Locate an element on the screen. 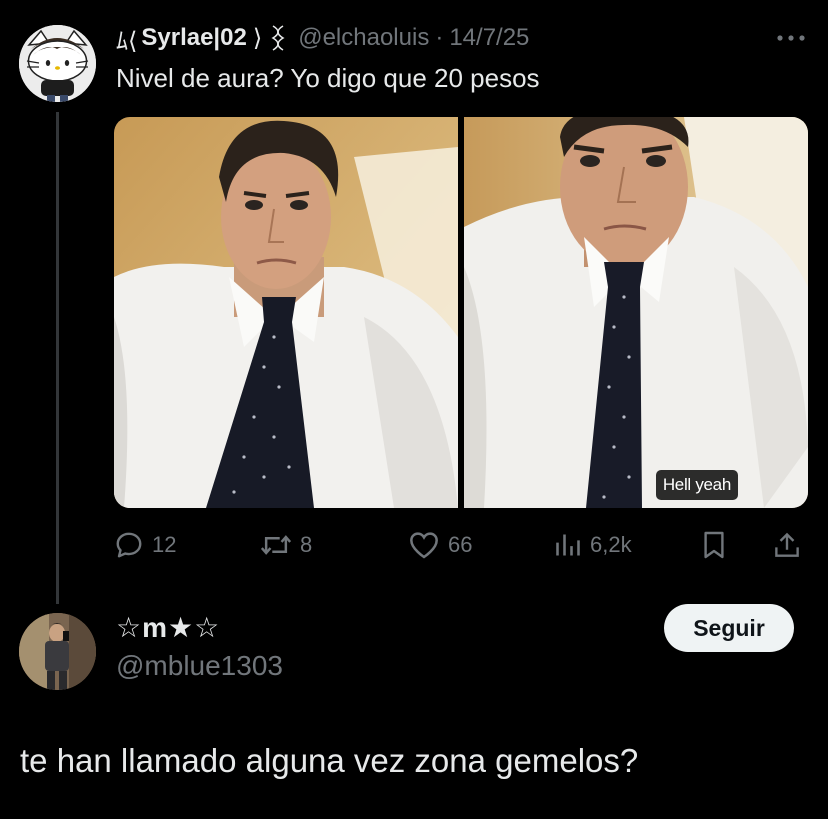 The image size is (828, 819). share-icon is located at coordinates (787, 544).